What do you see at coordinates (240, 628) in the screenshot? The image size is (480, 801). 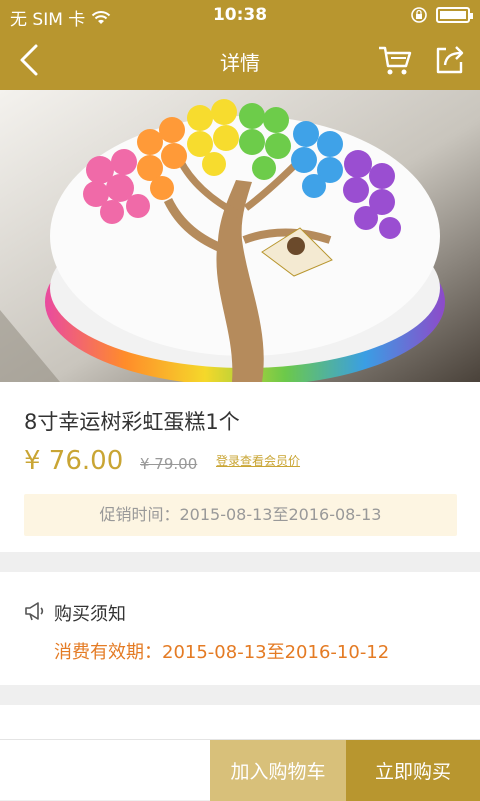 I see `purchase-notice-card: 购买须知 消费有效期：2015-08-13至2016-10-12` at bounding box center [240, 628].